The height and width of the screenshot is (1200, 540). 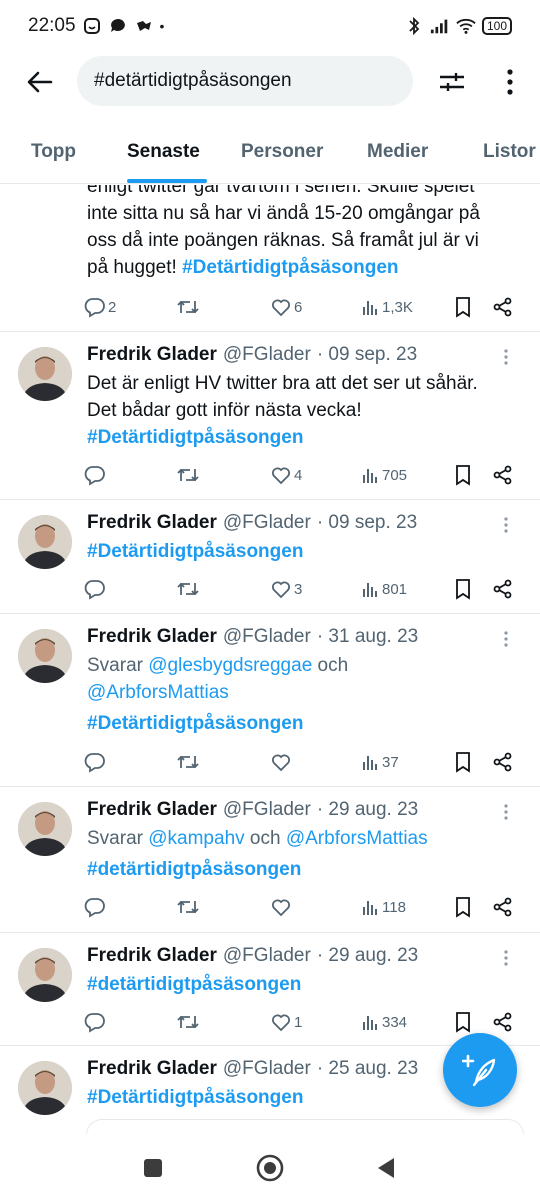 What do you see at coordinates (153, 1168) in the screenshot?
I see `recent-apps-button` at bounding box center [153, 1168].